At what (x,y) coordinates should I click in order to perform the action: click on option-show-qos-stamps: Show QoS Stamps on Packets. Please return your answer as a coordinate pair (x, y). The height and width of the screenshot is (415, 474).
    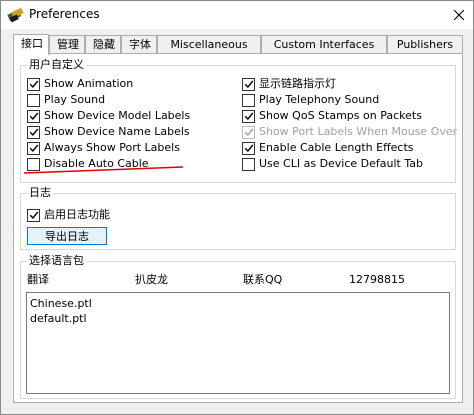
    Looking at the image, I should click on (332, 116).